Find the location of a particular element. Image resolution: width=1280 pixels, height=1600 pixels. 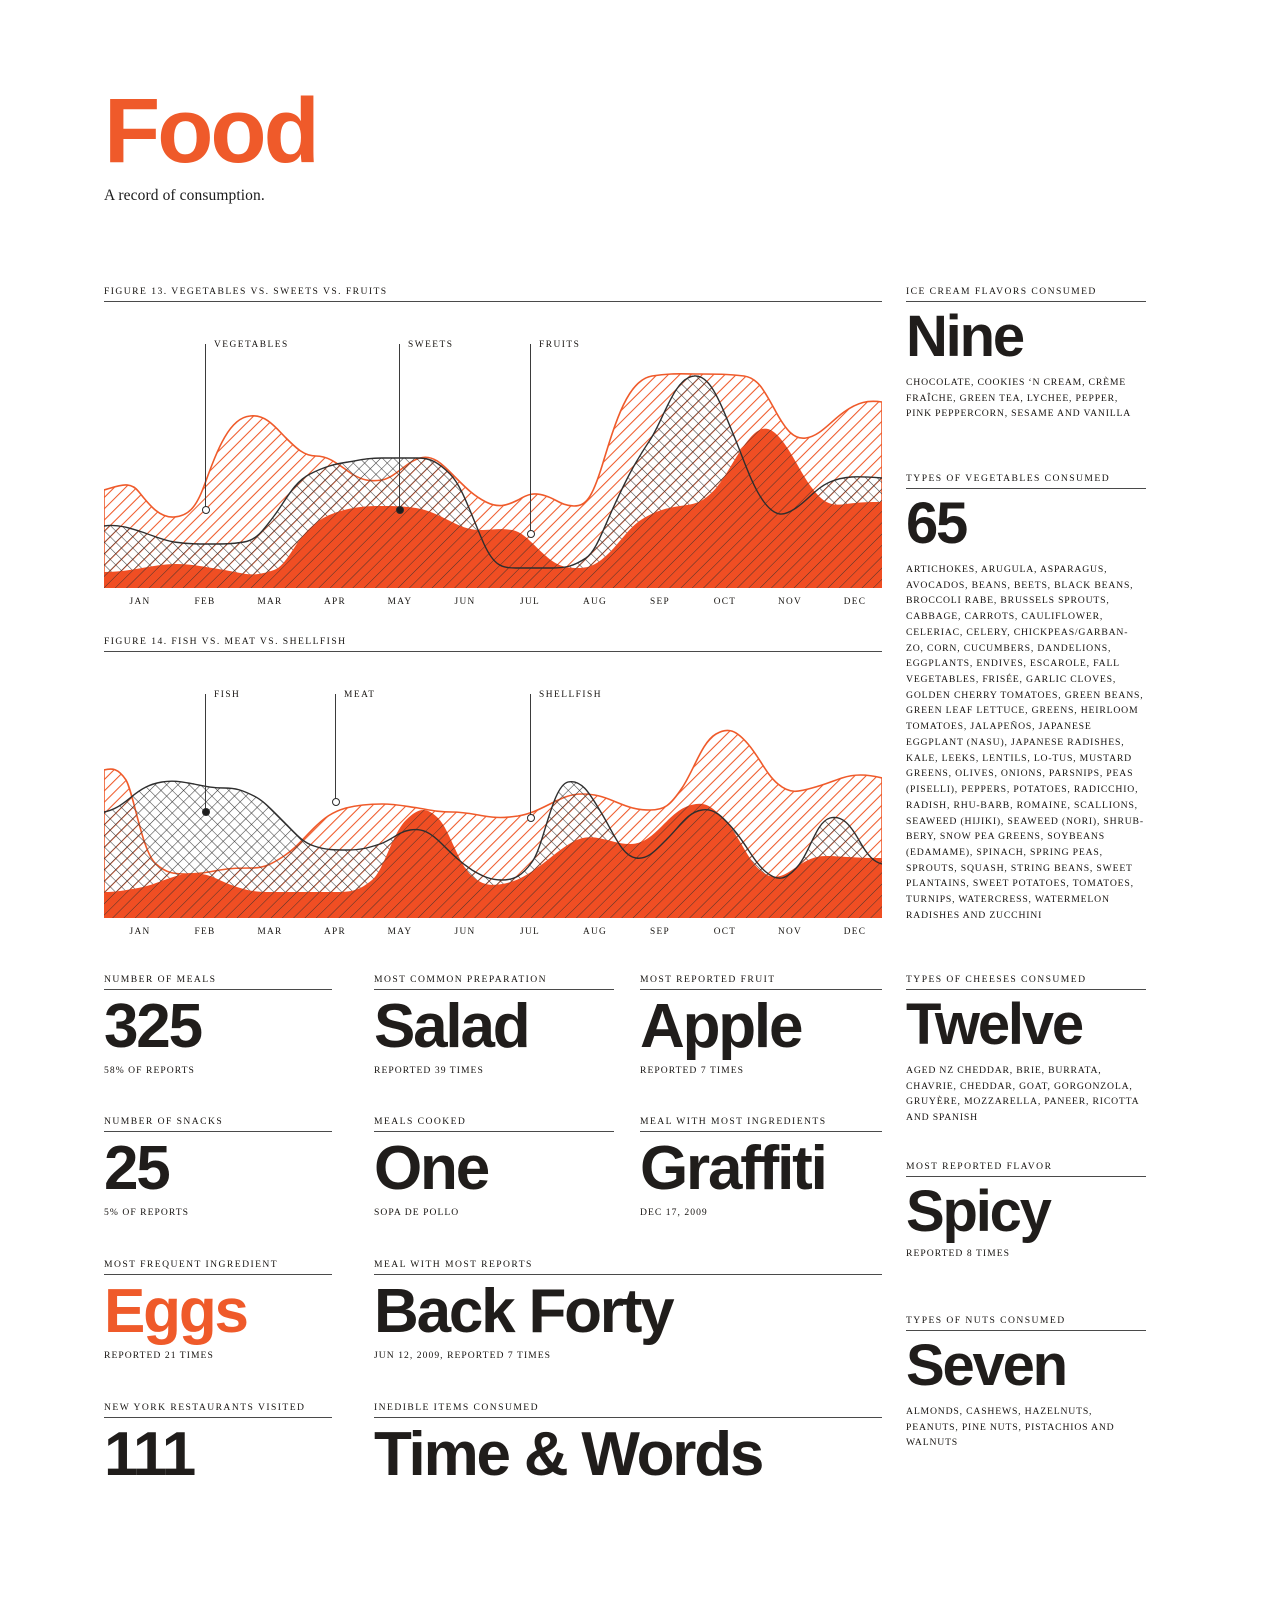

masthead: Food A record of consumption. is located at coordinates (212, 142).